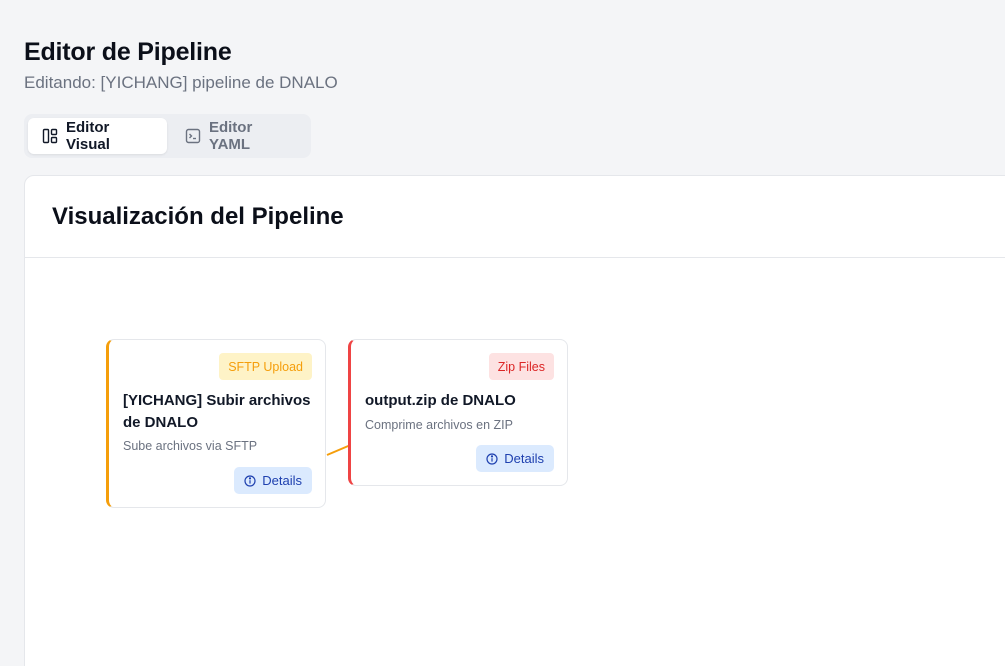 This screenshot has width=1005, height=666. I want to click on panel-header: Visualización del Pipeline, so click(515, 217).